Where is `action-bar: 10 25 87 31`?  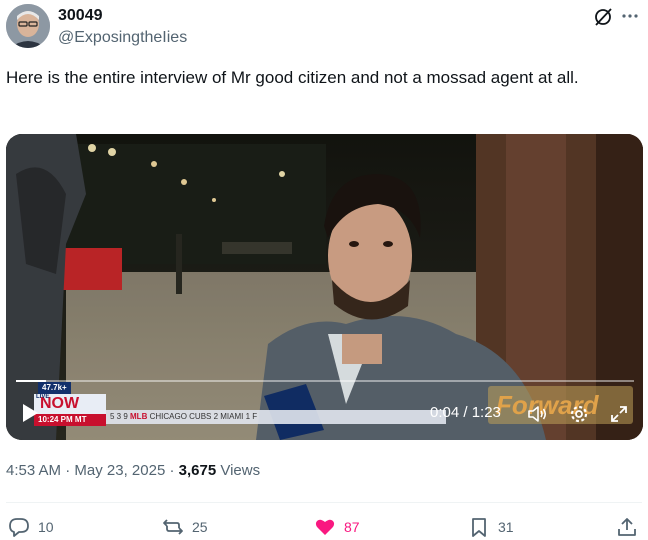
action-bar: 10 25 87 31 is located at coordinates (324, 528).